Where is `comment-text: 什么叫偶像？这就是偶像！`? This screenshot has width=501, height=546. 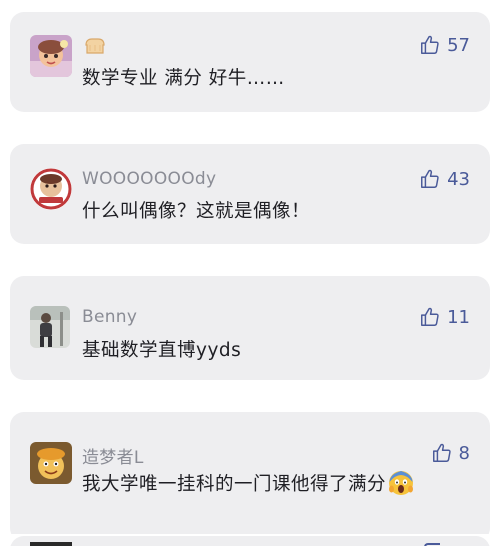
comment-text: 什么叫偶像？这就是偶像！ is located at coordinates (196, 211).